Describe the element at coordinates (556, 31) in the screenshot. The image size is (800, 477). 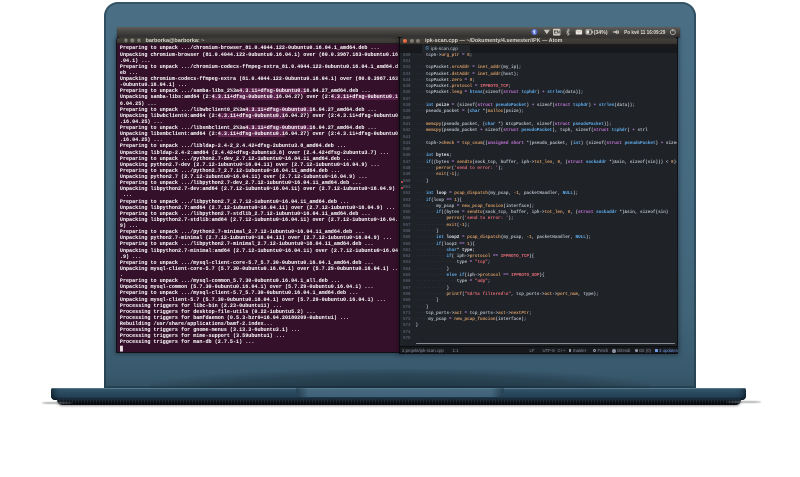
I see `svg-text: EN` at that location.